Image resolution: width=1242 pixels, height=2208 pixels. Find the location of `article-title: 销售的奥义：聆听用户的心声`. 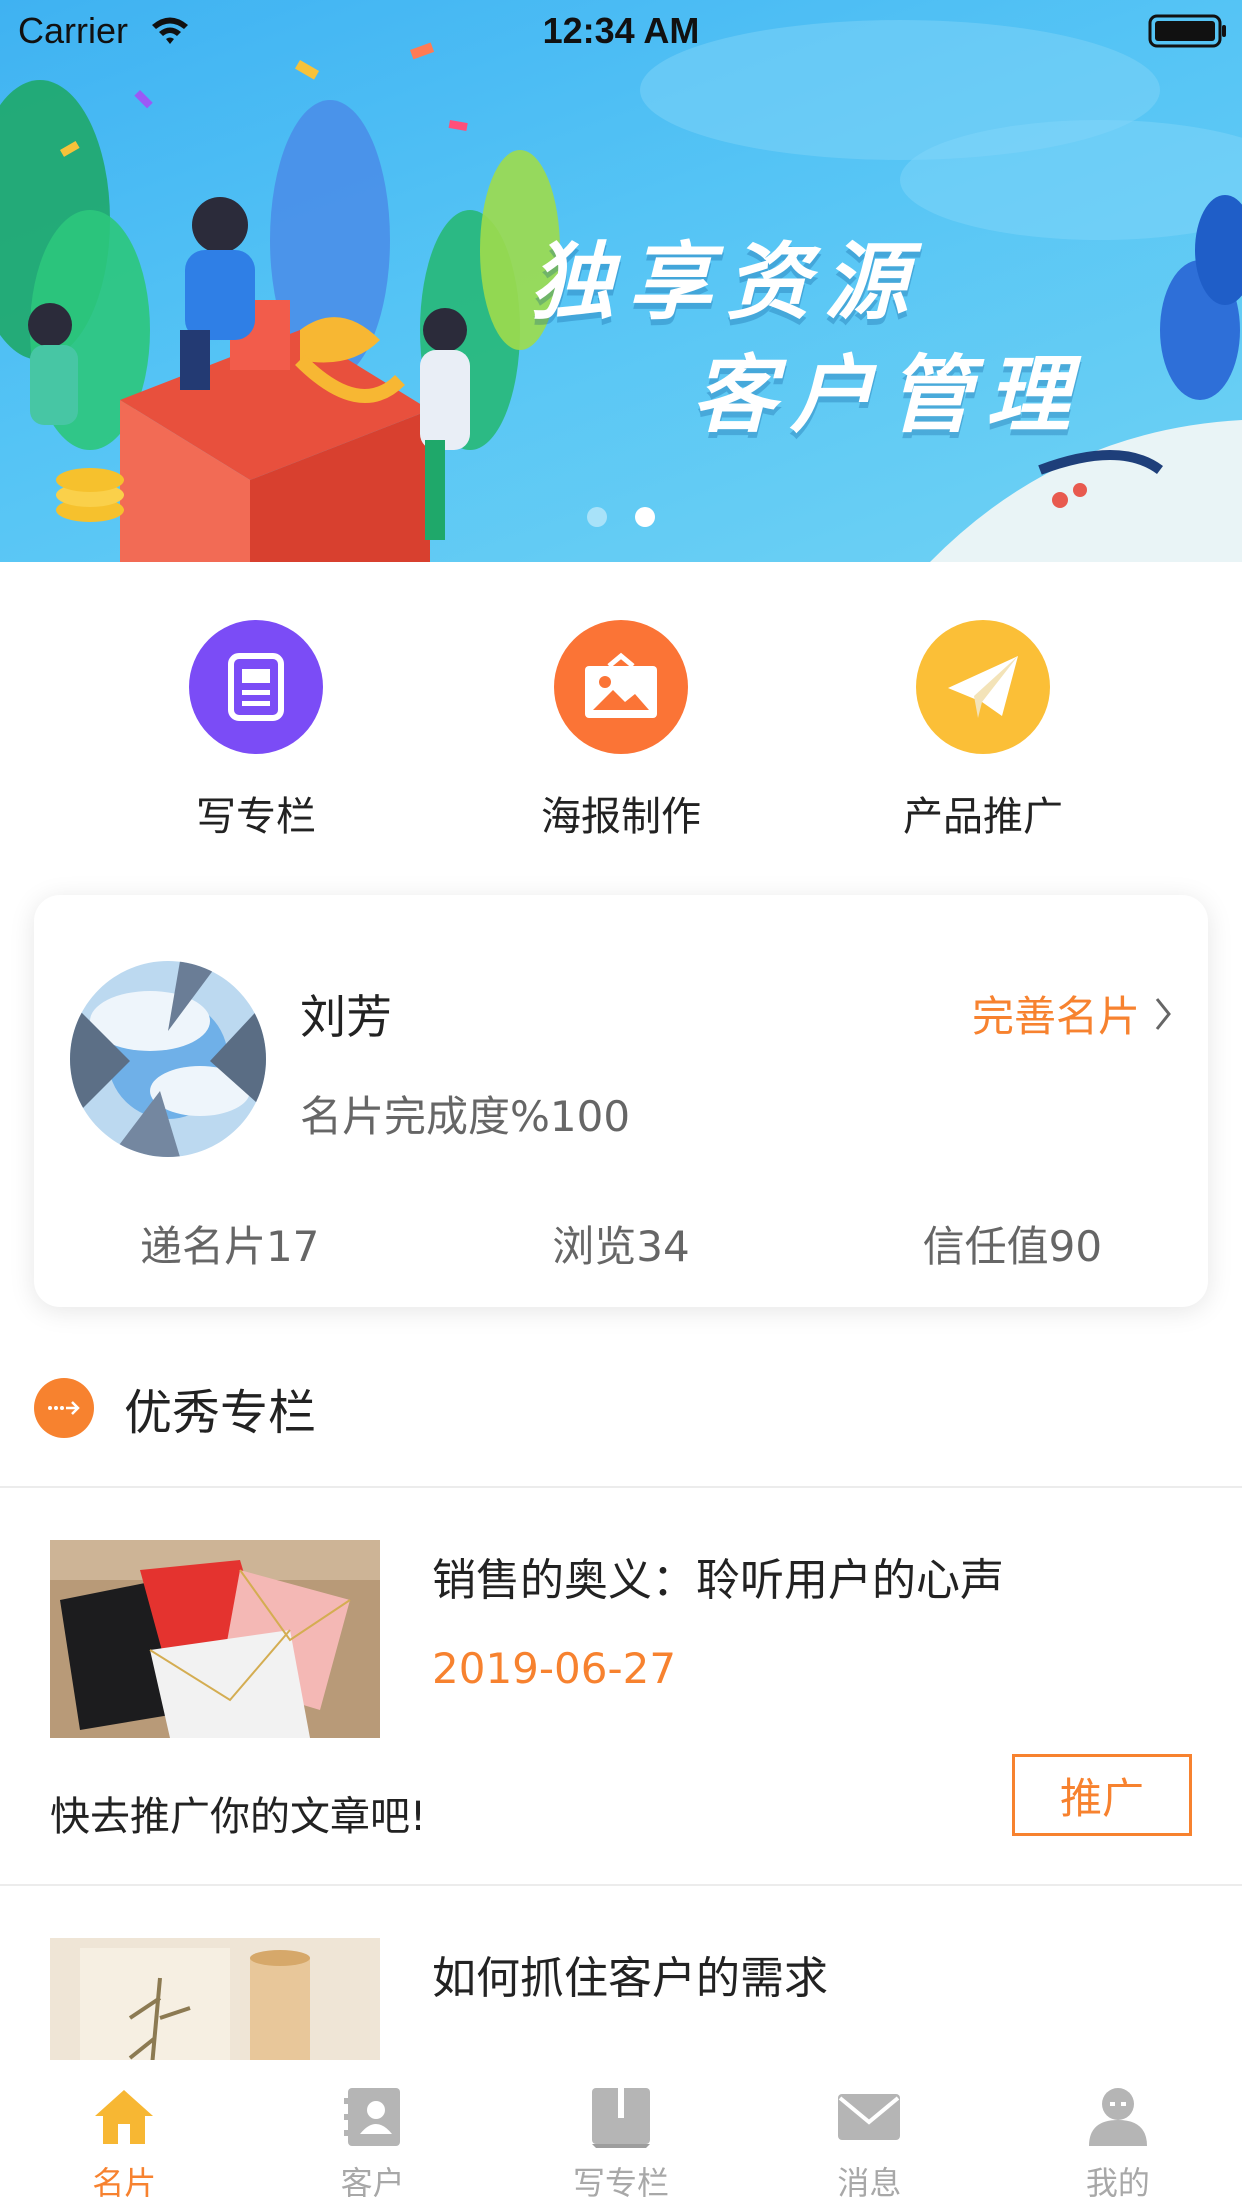

article-title: 销售的奥义：聆听用户的心声 is located at coordinates (718, 1576).